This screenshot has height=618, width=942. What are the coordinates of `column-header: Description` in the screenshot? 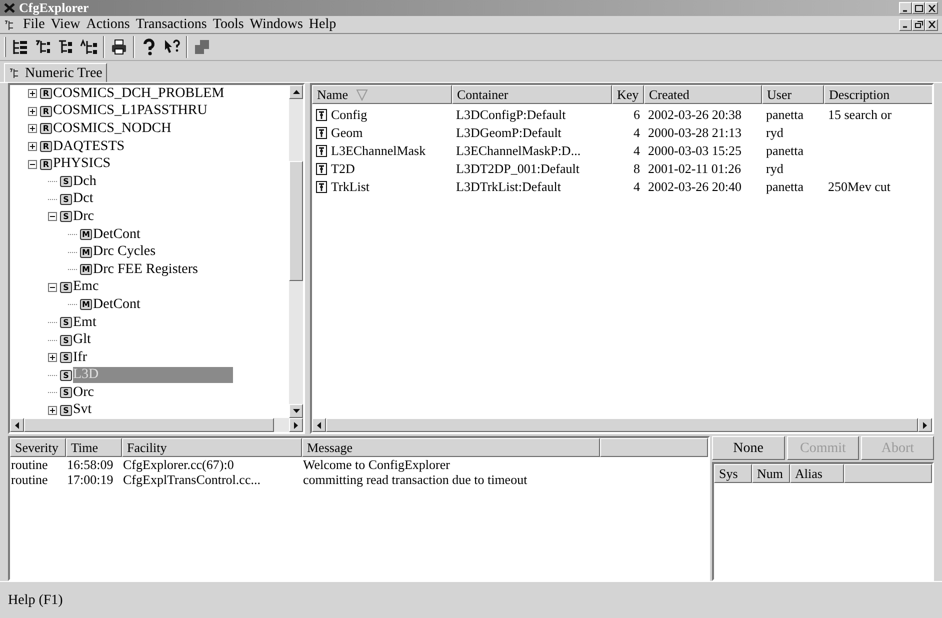 It's located at (878, 94).